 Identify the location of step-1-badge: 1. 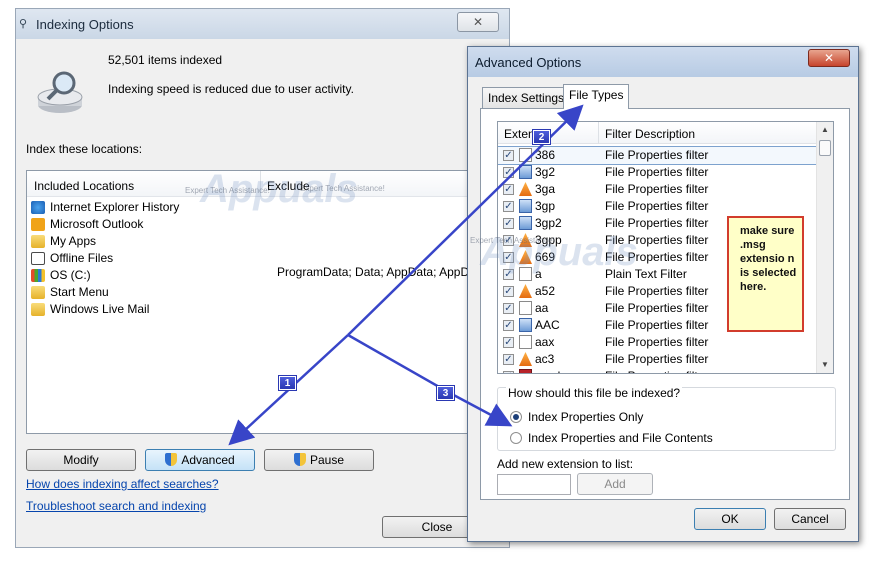
(287, 383).